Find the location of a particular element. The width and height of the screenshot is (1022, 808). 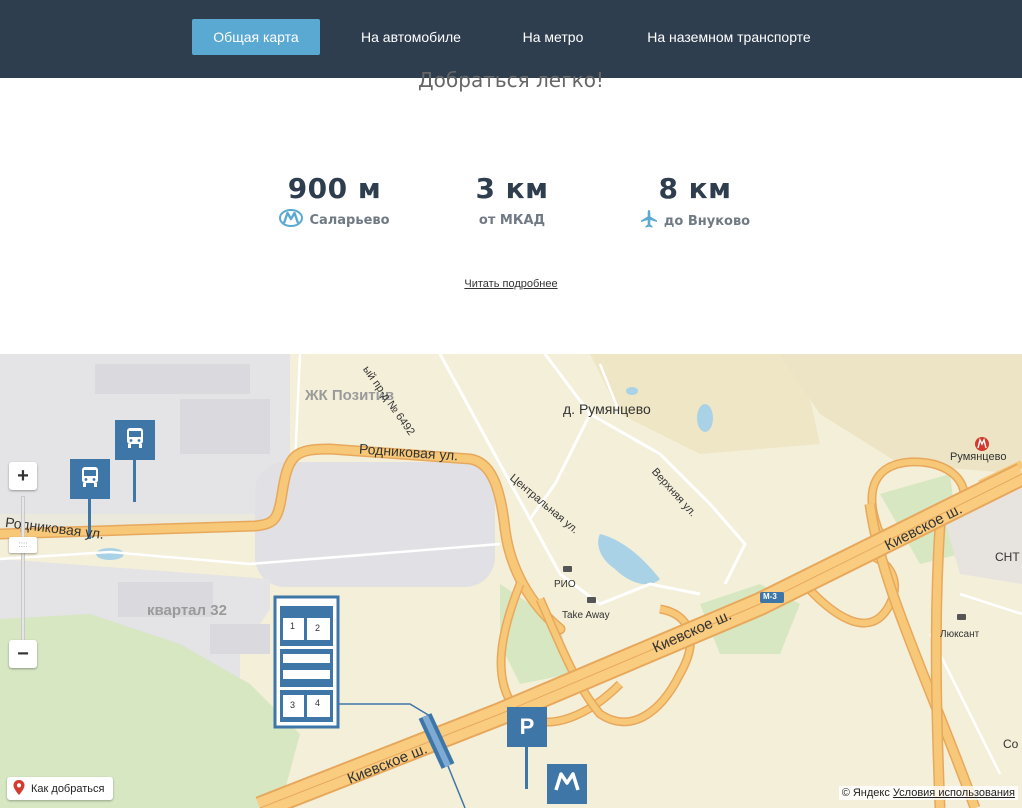

stat-mkad-distance: 3 км от МКАД is located at coordinates (512, 200).